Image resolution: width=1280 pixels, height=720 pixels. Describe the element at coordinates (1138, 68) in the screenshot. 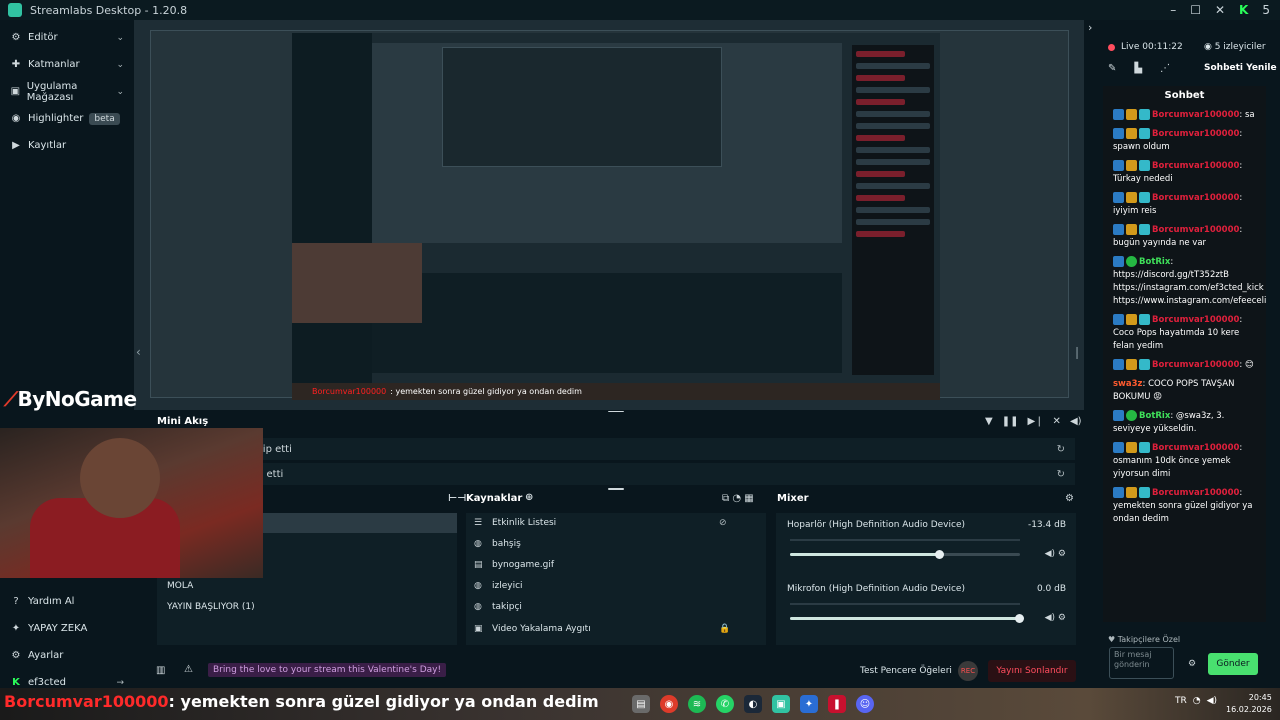

I see `dashboard-icon: ▙` at that location.